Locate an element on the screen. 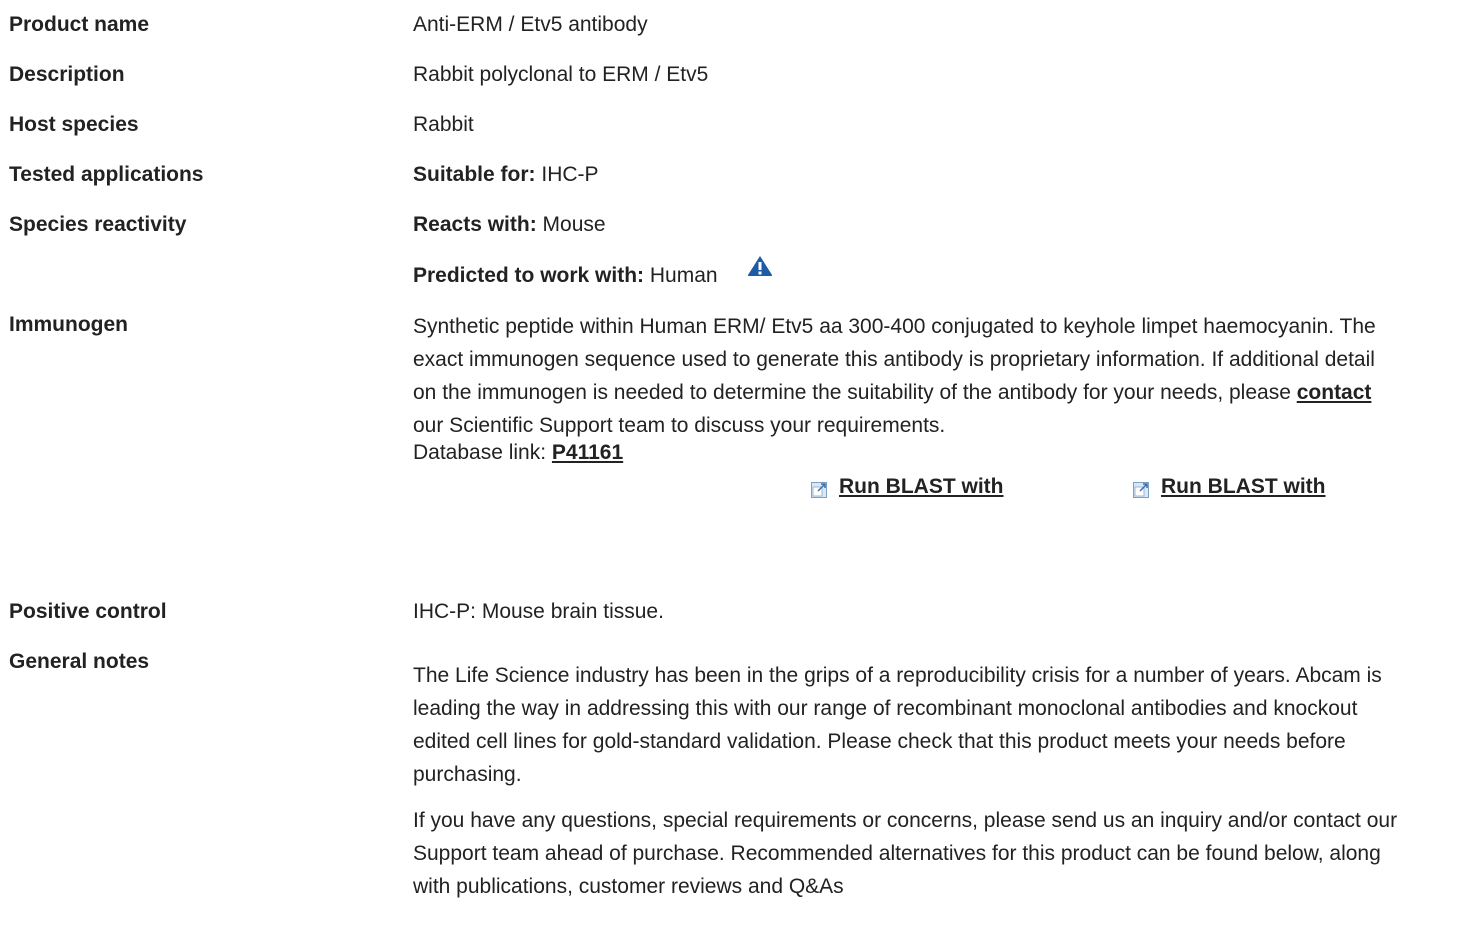 The image size is (1461, 932). row-tested-applications: Tested applications Suitable for: IHC-P is located at coordinates (729, 175).